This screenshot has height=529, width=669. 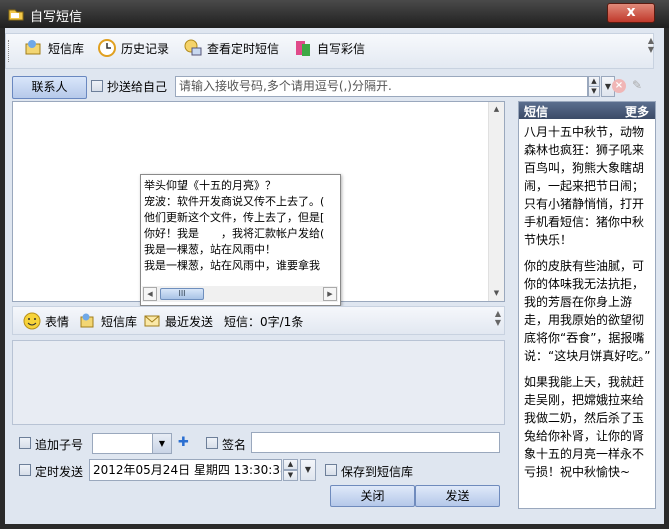 I want to click on emoji-button: 表情, so click(x=46, y=321).